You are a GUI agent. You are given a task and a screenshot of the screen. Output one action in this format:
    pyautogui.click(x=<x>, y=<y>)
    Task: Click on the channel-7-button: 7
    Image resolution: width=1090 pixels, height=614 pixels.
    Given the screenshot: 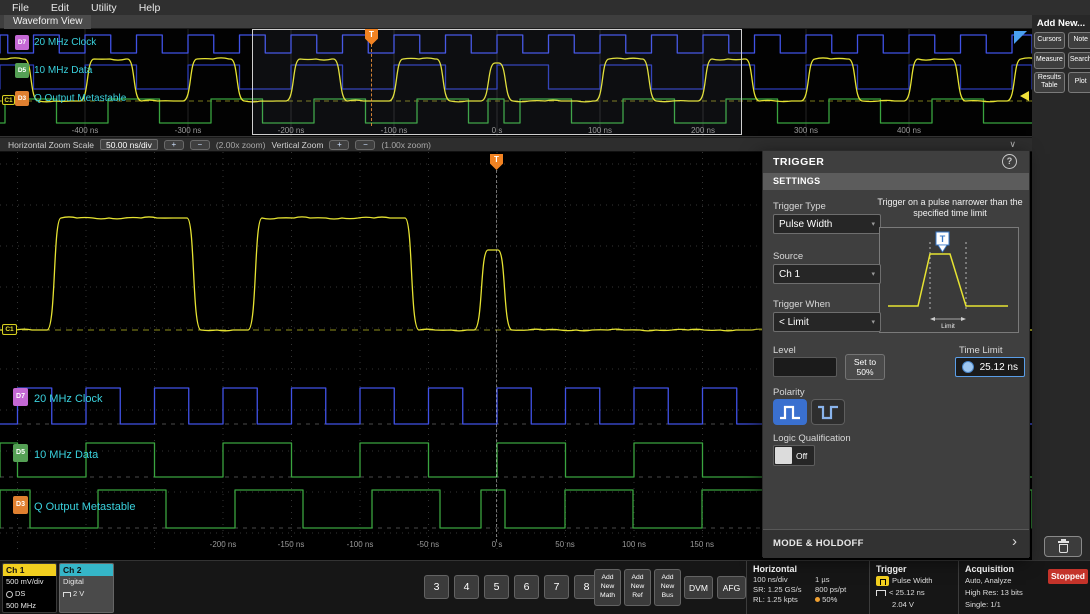 What is the action you would take?
    pyautogui.click(x=556, y=587)
    